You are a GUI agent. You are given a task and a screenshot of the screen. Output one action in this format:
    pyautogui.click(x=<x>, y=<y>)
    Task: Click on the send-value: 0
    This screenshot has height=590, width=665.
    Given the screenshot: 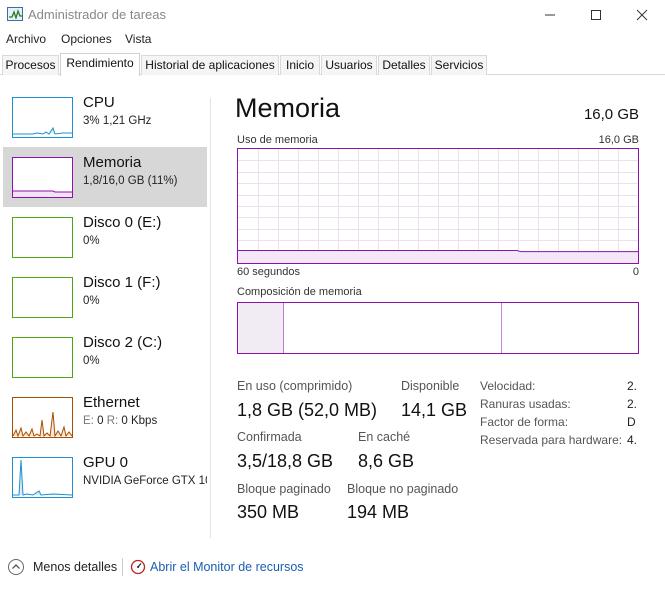 What is the action you would take?
    pyautogui.click(x=100, y=421)
    